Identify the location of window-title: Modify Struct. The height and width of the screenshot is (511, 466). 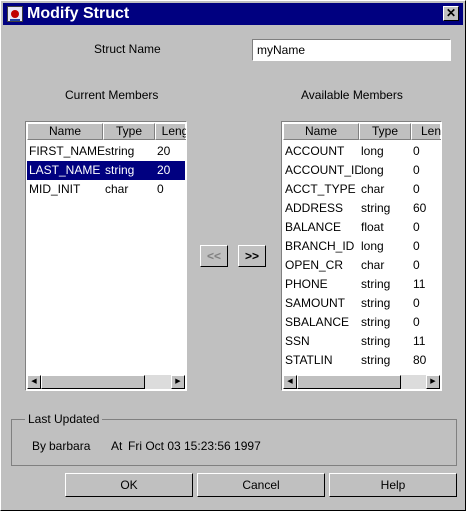
(78, 13).